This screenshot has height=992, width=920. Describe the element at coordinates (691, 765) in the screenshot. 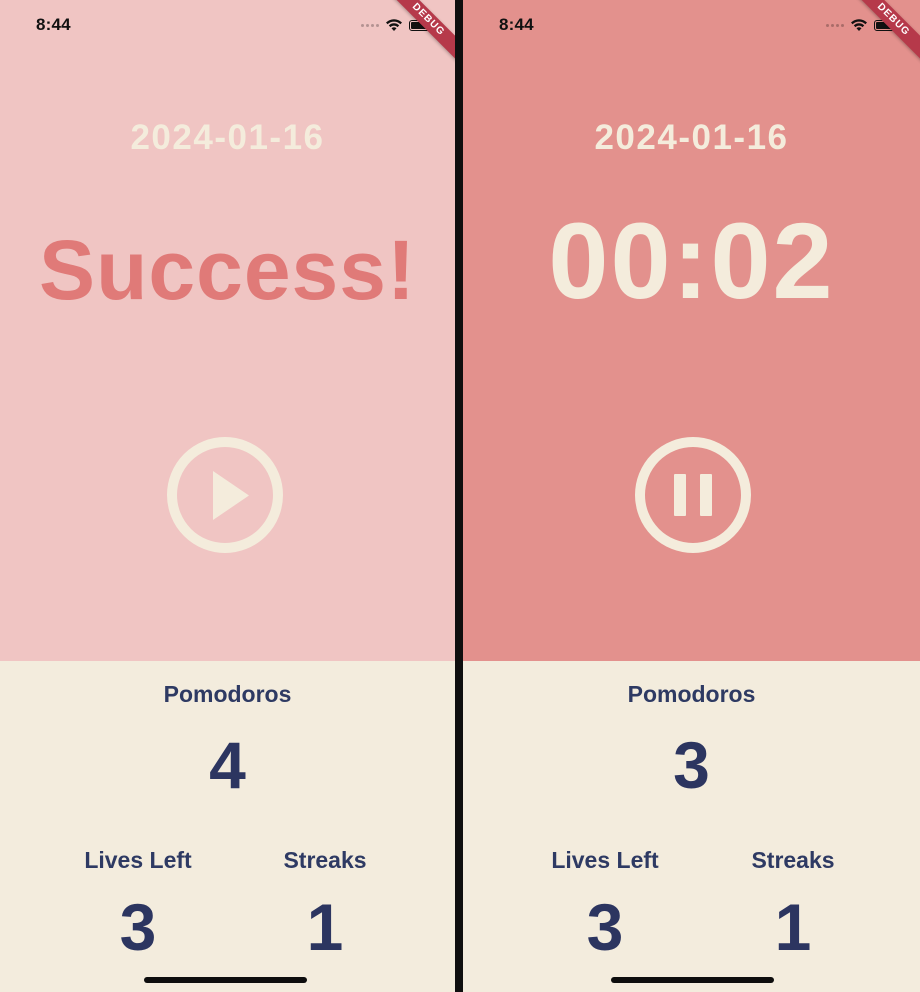

I see `pomodoros-count: 3` at that location.